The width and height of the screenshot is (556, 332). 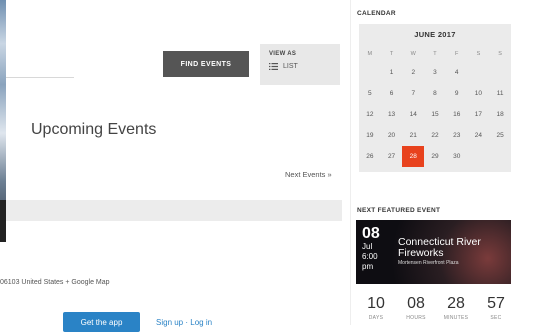 What do you see at coordinates (370, 54) in the screenshot?
I see `calendar-weekday: M` at bounding box center [370, 54].